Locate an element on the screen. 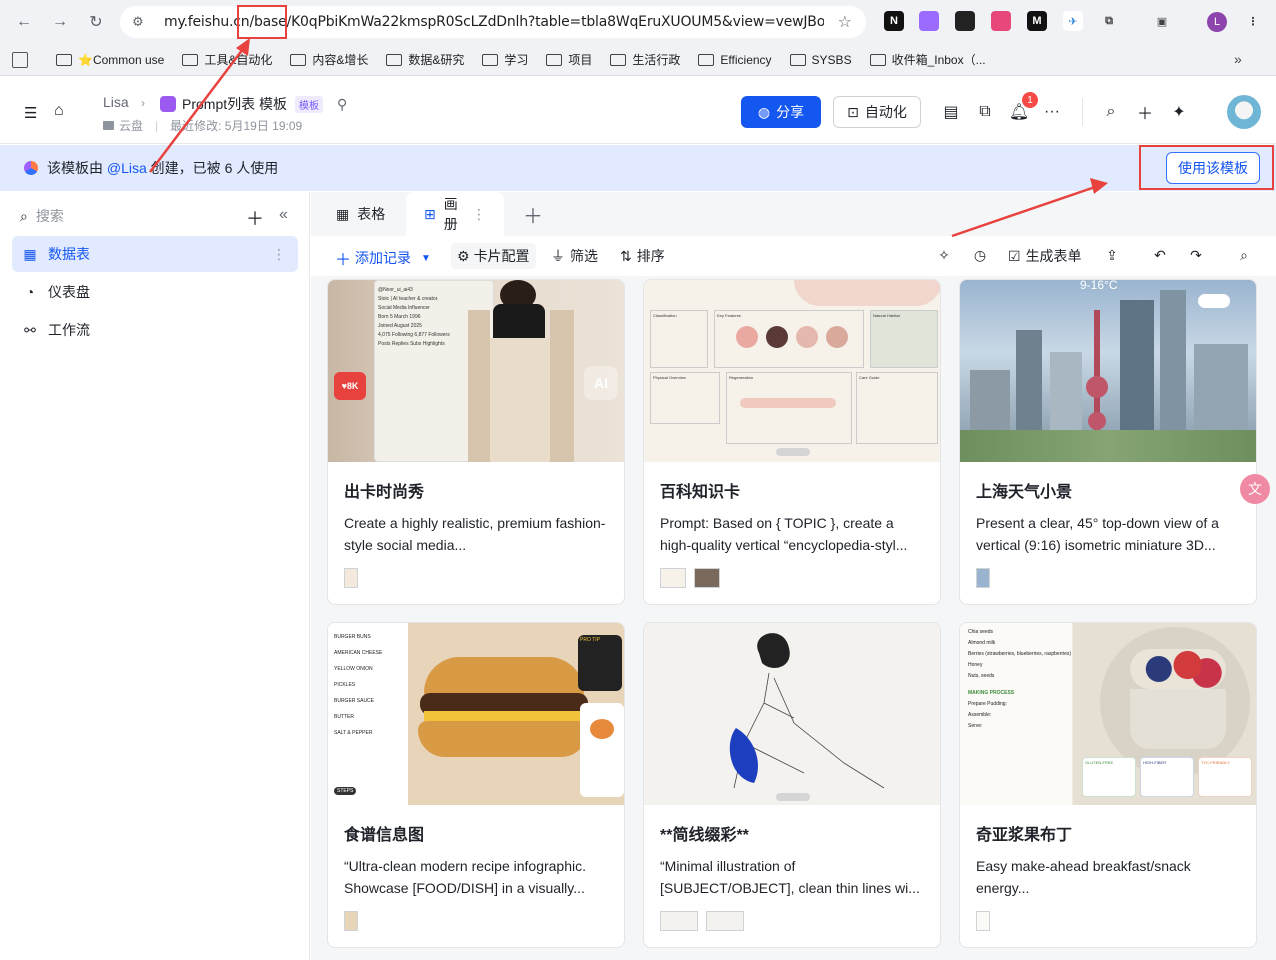  add-item-icon: ＋ is located at coordinates (255, 218).